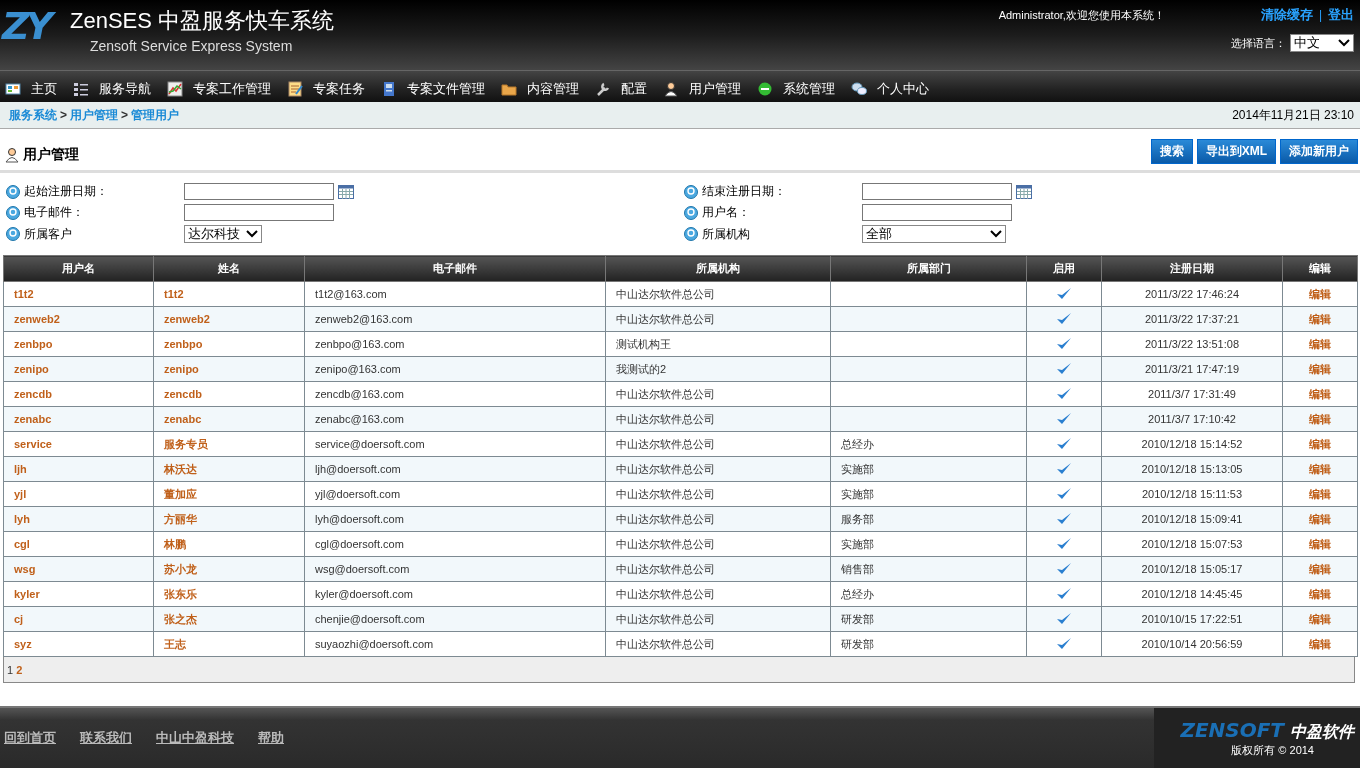 The image size is (1360, 768). I want to click on name-cell: 张之杰, so click(229, 619).